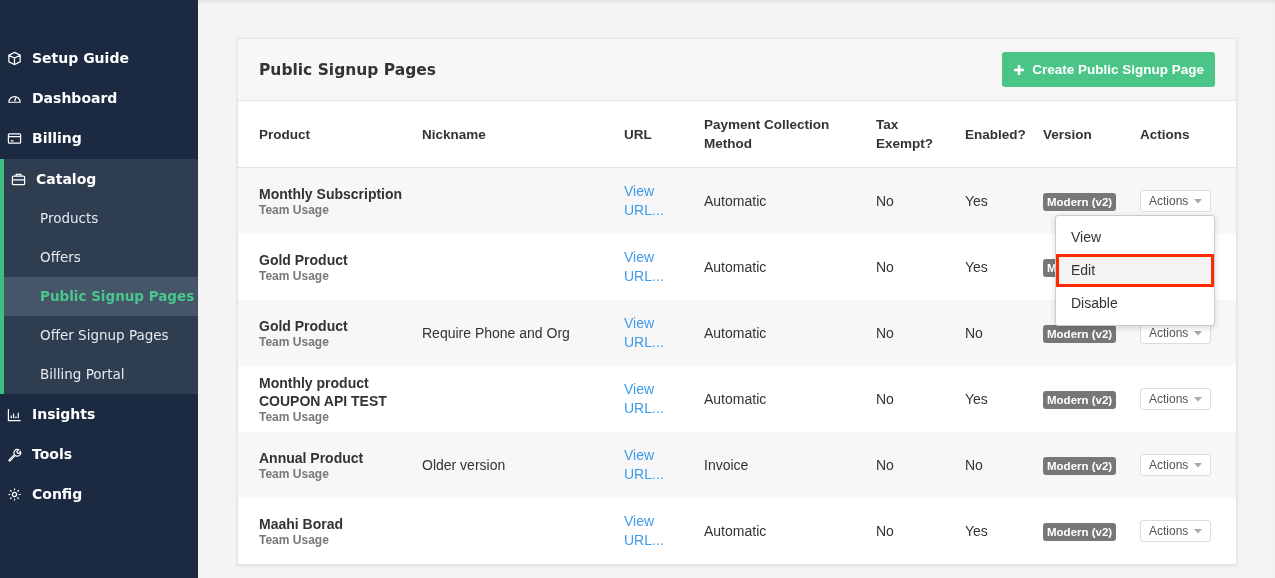 This screenshot has width=1275, height=578. What do you see at coordinates (496, 333) in the screenshot?
I see `table-cell: Require Phone and Org` at bounding box center [496, 333].